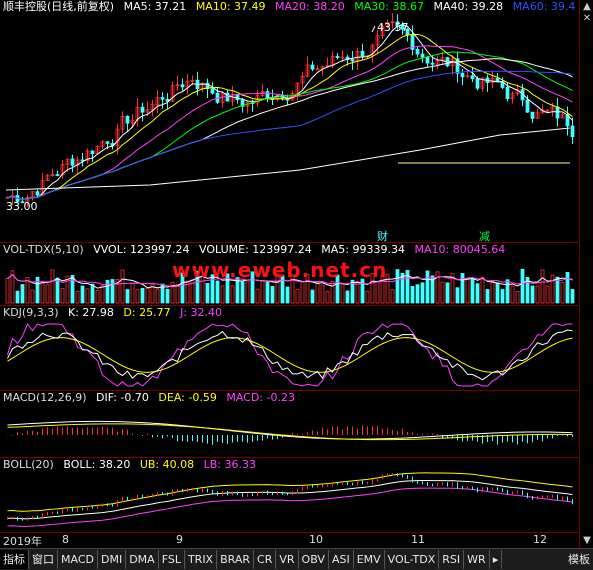  I want to click on close-icon: ✕, so click(586, 19).